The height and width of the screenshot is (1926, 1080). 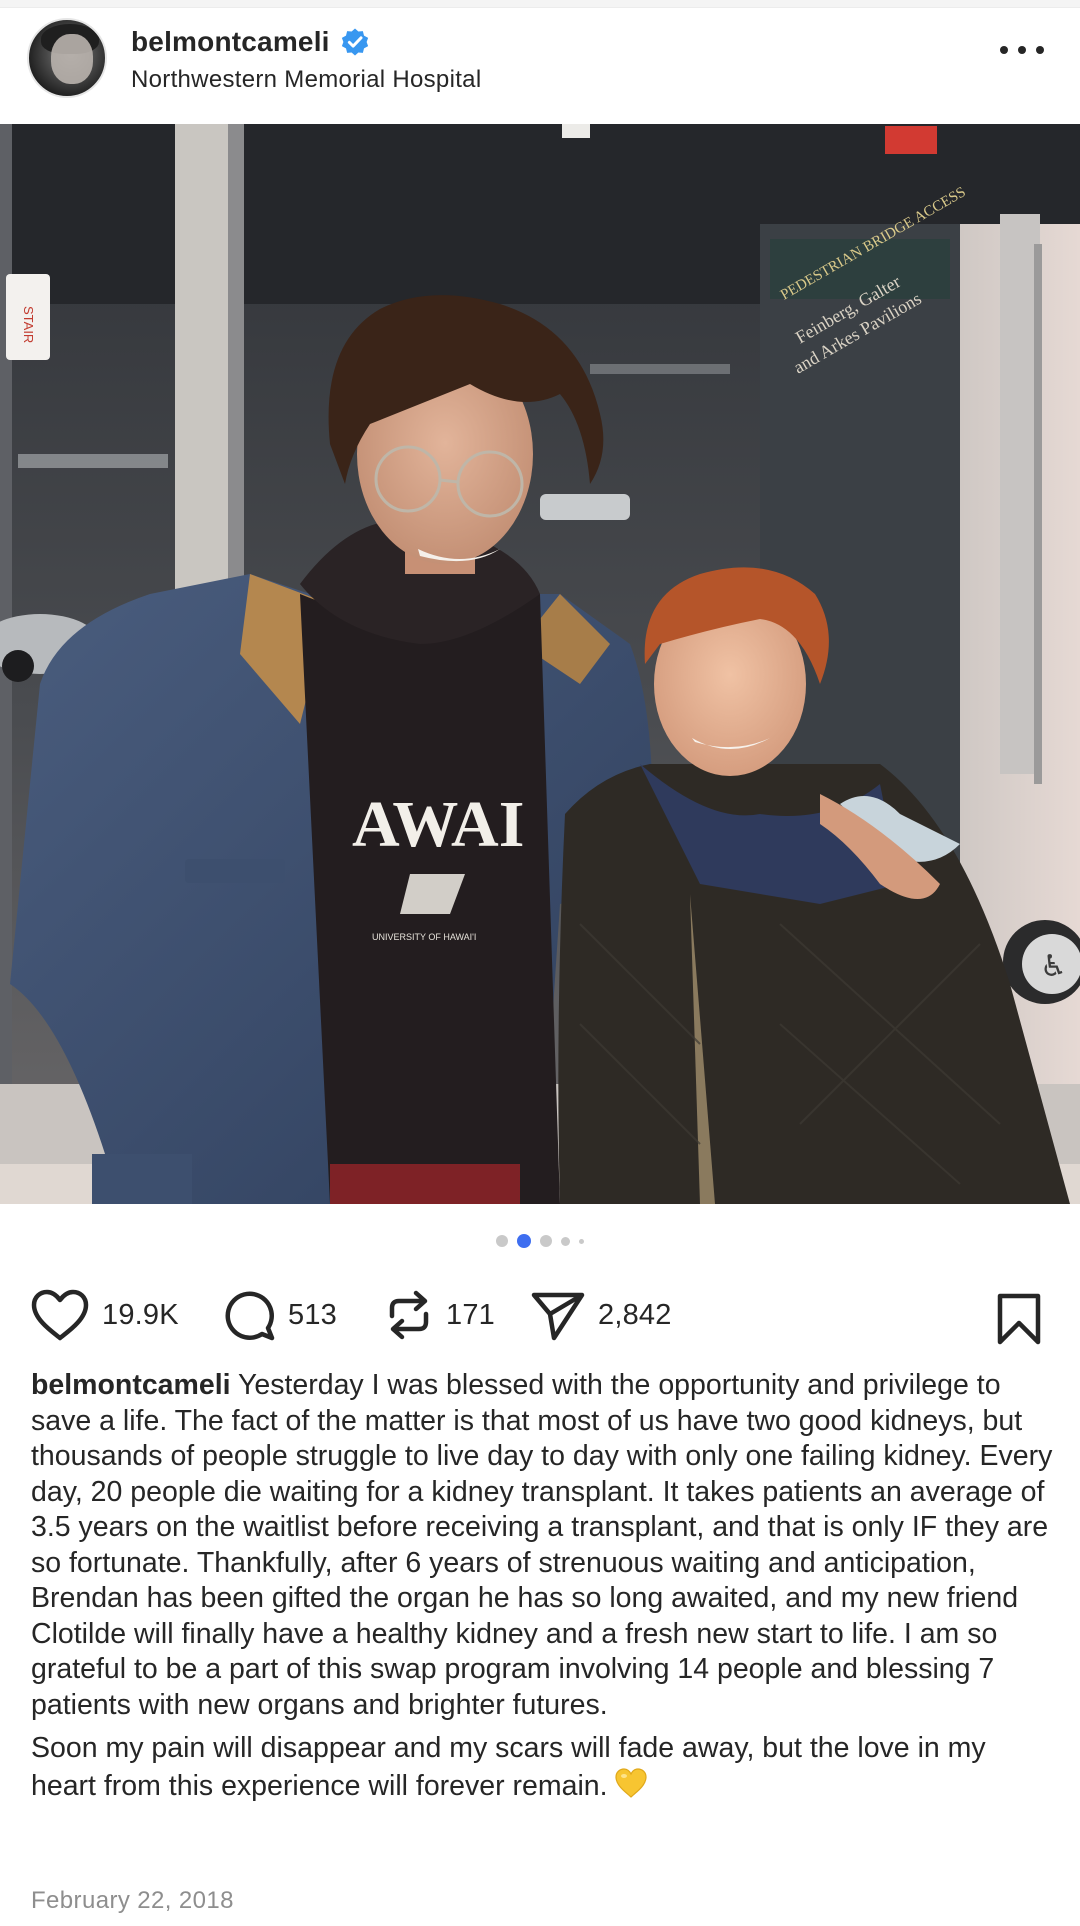 I want to click on location-link: Northwestern Memorial Hospital, so click(x=306, y=80).